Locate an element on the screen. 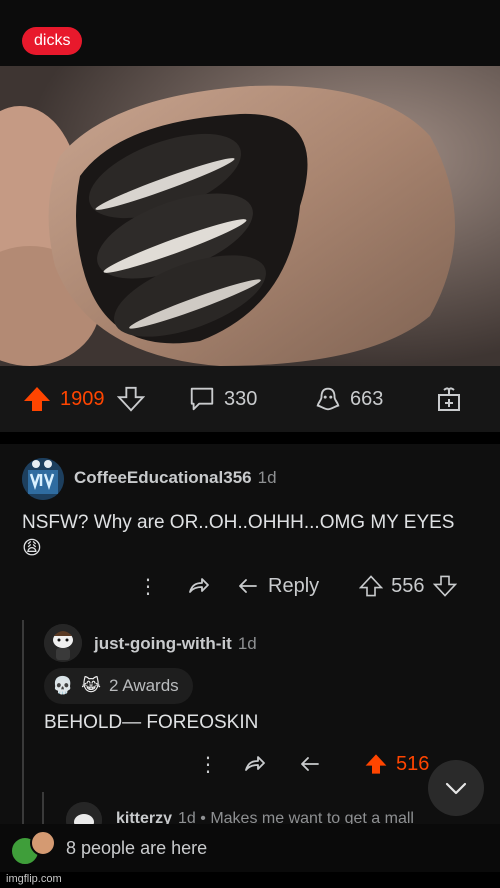  upvote-icon is located at coordinates (37, 399).